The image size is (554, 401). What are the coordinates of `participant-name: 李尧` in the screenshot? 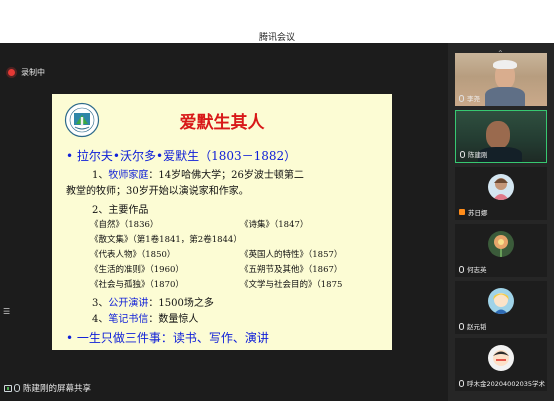 It's located at (473, 99).